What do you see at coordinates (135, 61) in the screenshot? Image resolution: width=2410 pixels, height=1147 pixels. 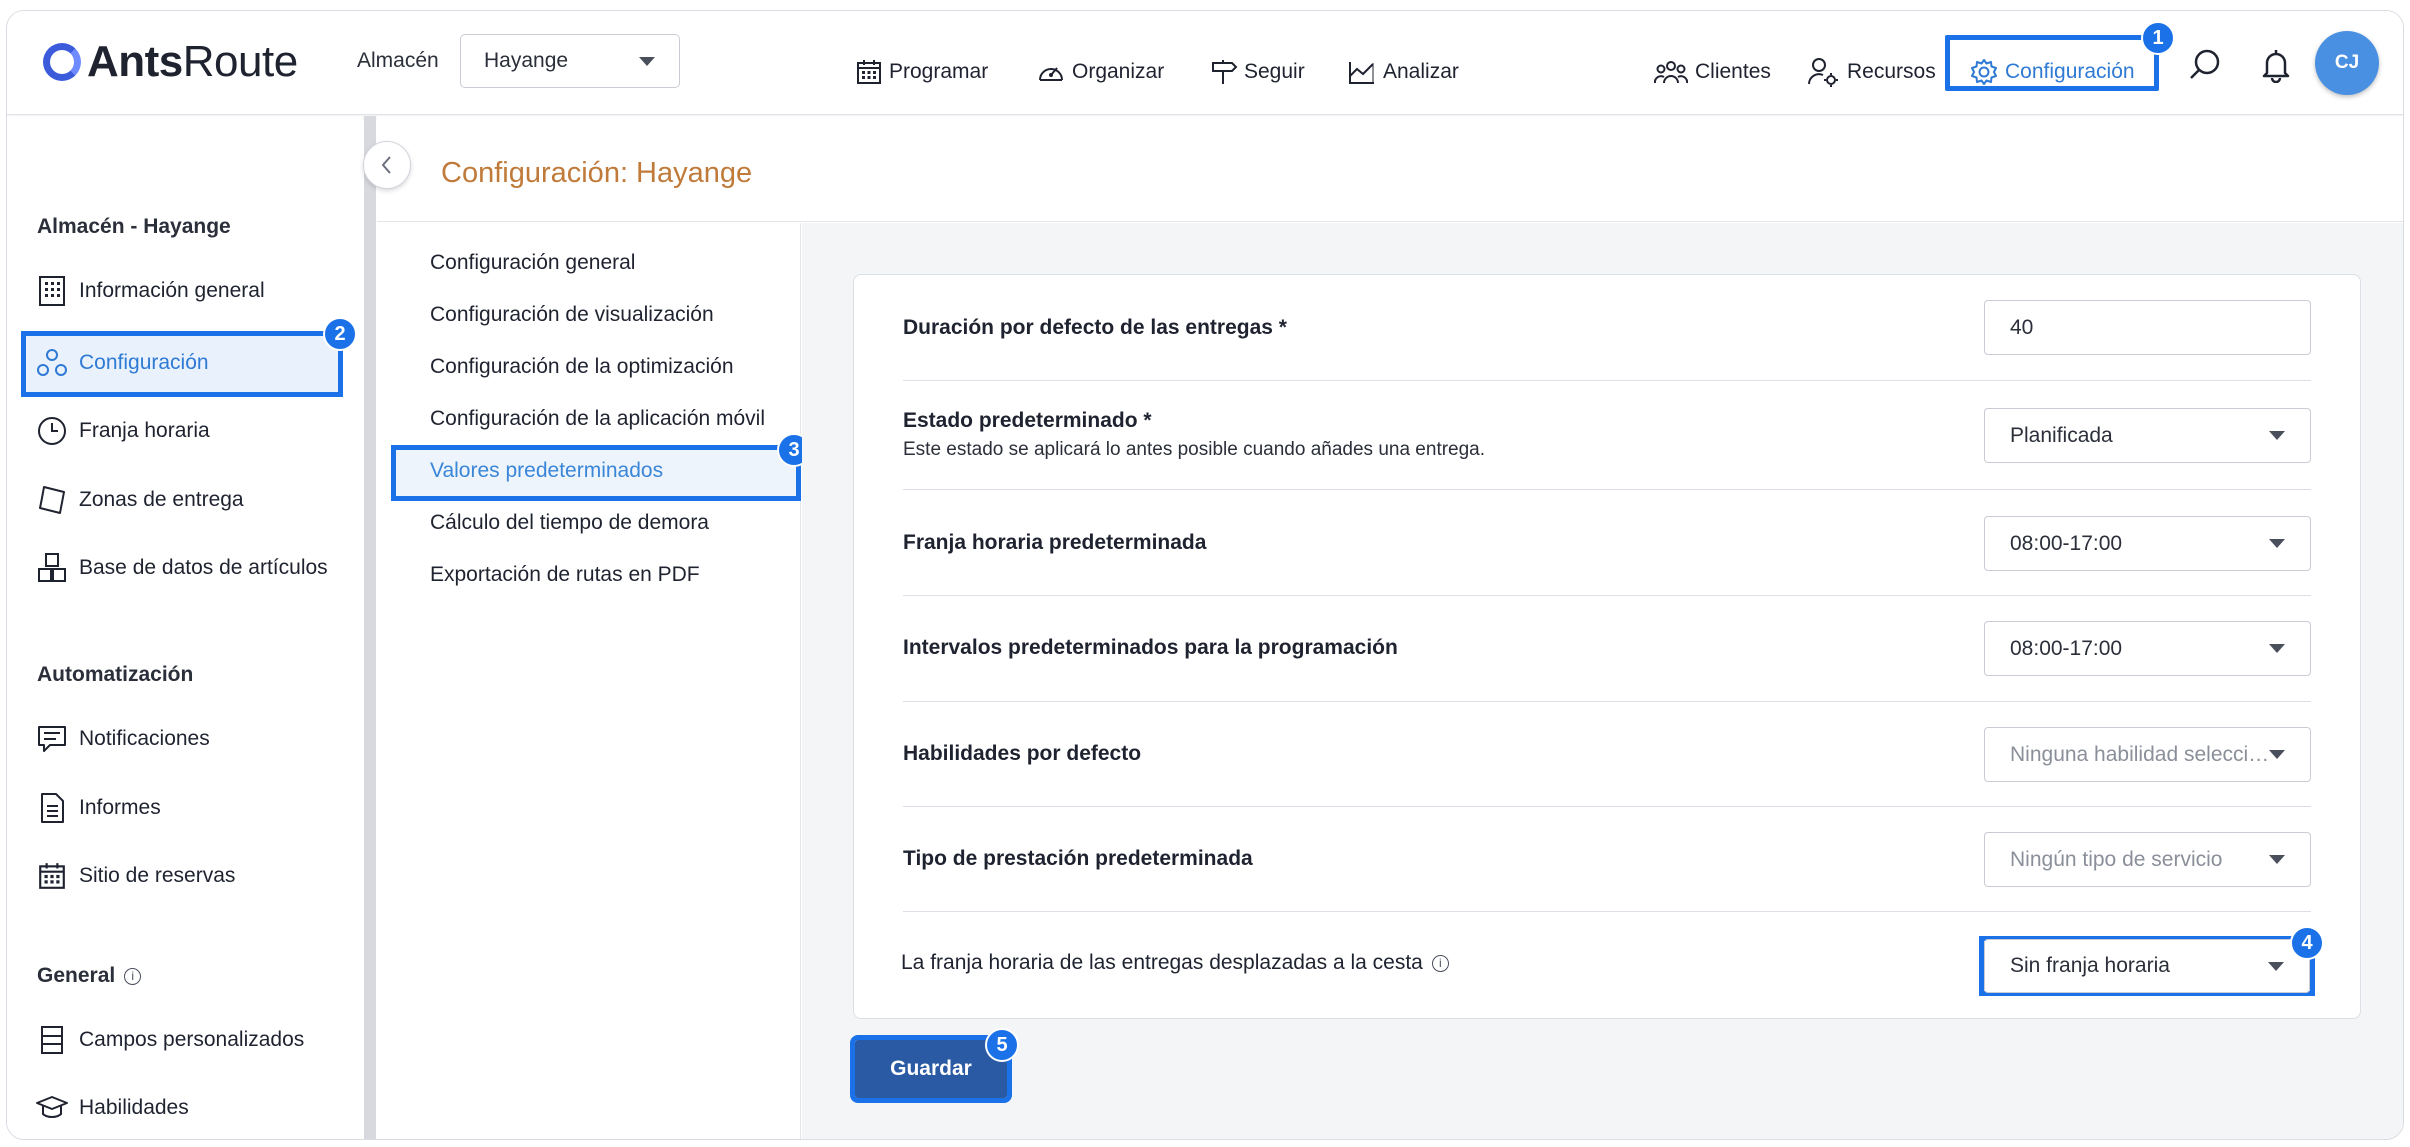 I see `logo-bold: Ants` at bounding box center [135, 61].